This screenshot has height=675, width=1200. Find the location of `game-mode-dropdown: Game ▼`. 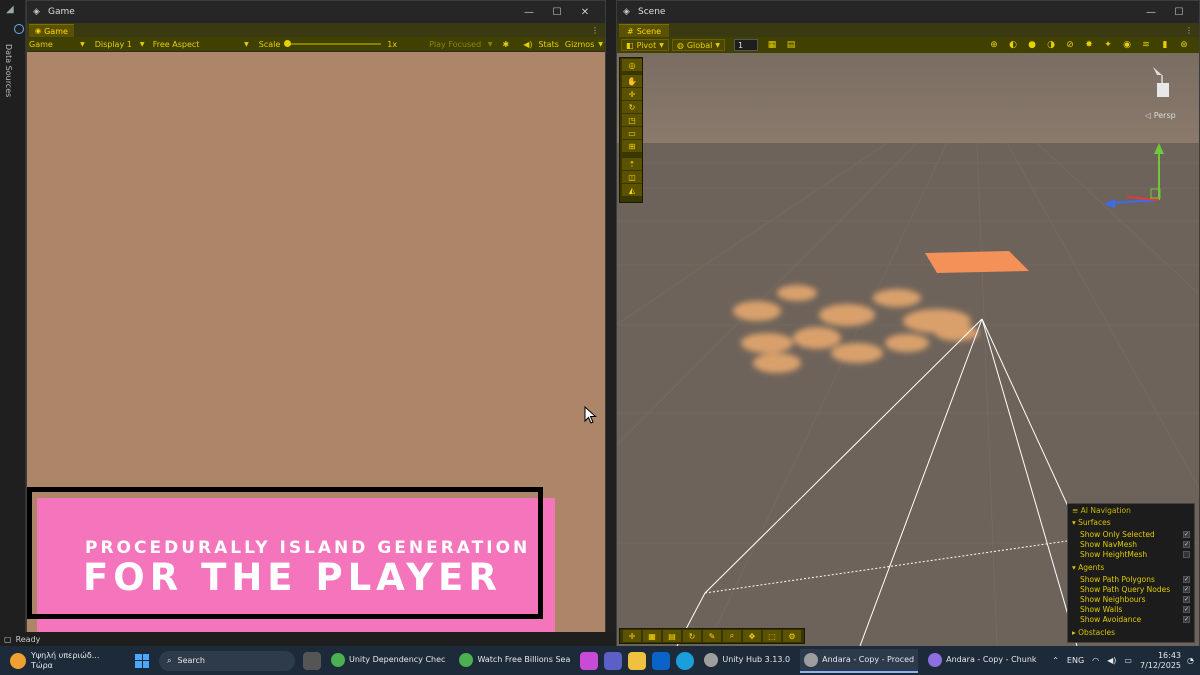

game-mode-dropdown: Game ▼ is located at coordinates (57, 44).